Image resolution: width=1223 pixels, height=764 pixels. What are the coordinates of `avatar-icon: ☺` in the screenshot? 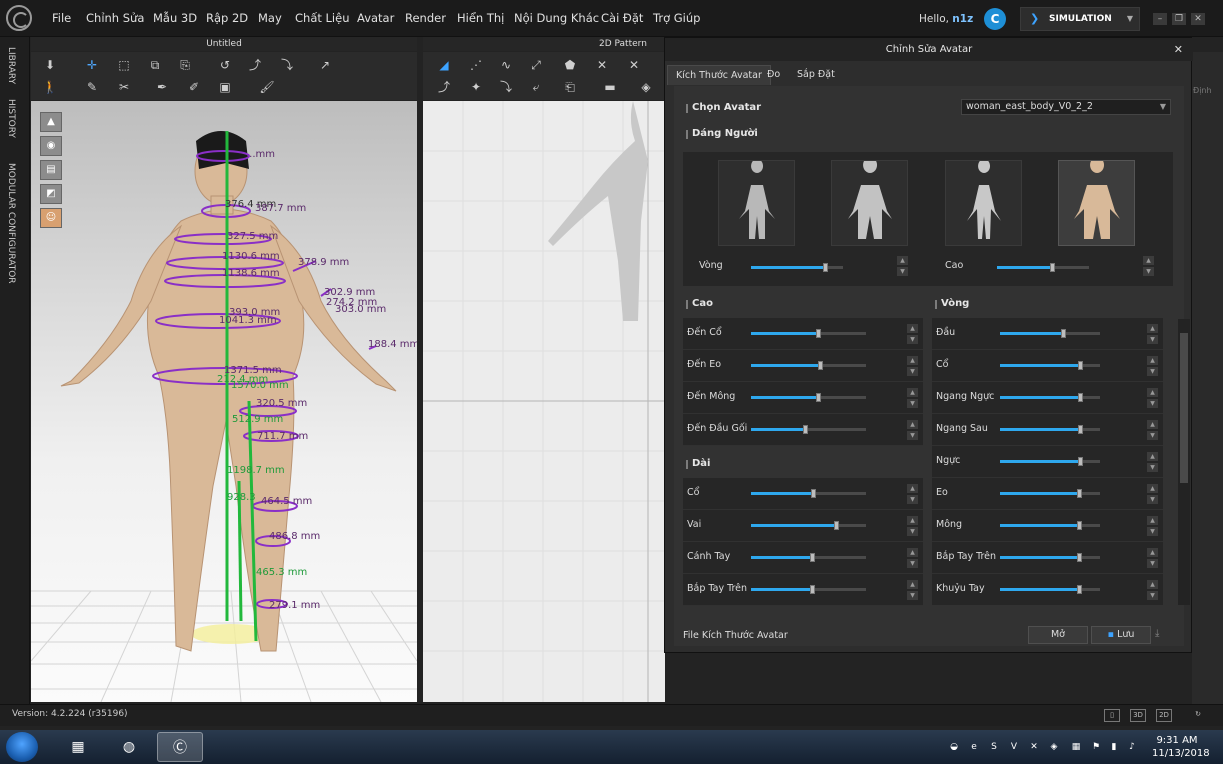 It's located at (51, 218).